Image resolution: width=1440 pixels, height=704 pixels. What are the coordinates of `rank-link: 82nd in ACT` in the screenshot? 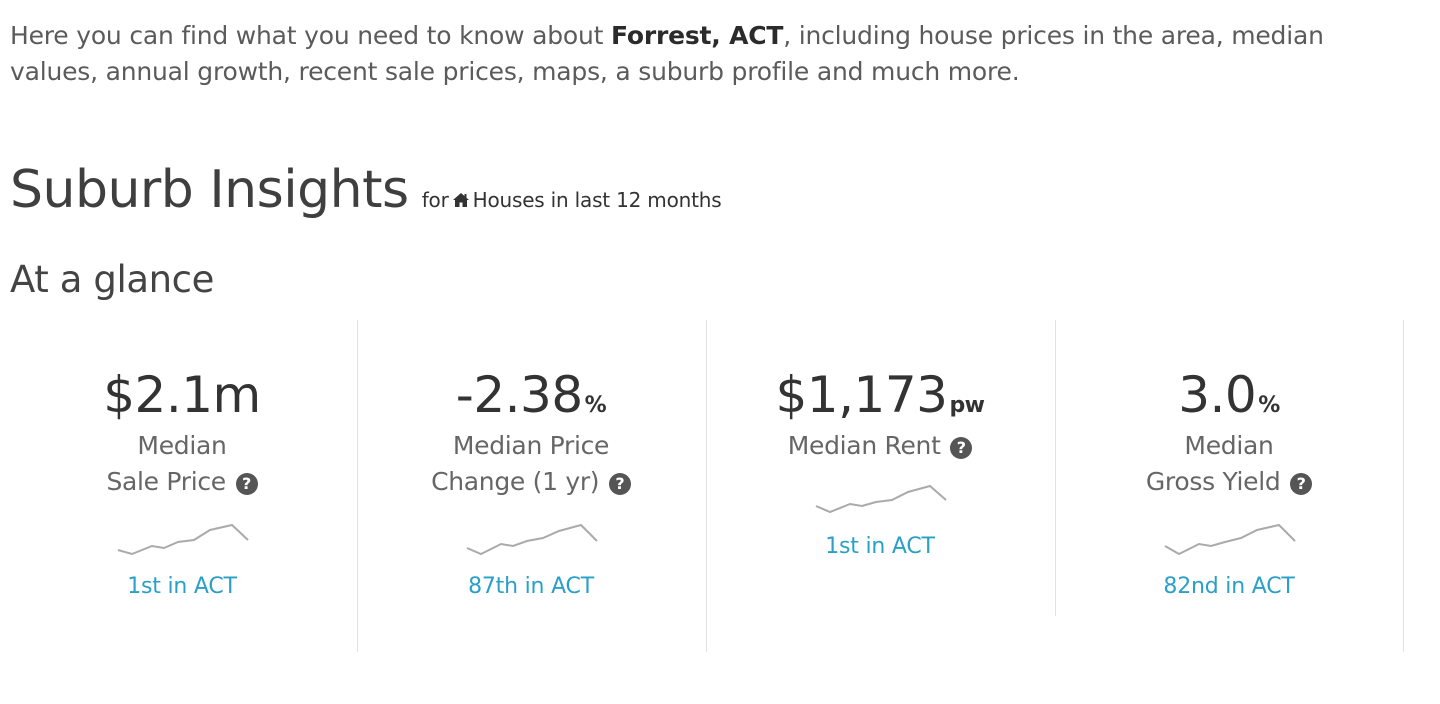 It's located at (1229, 586).